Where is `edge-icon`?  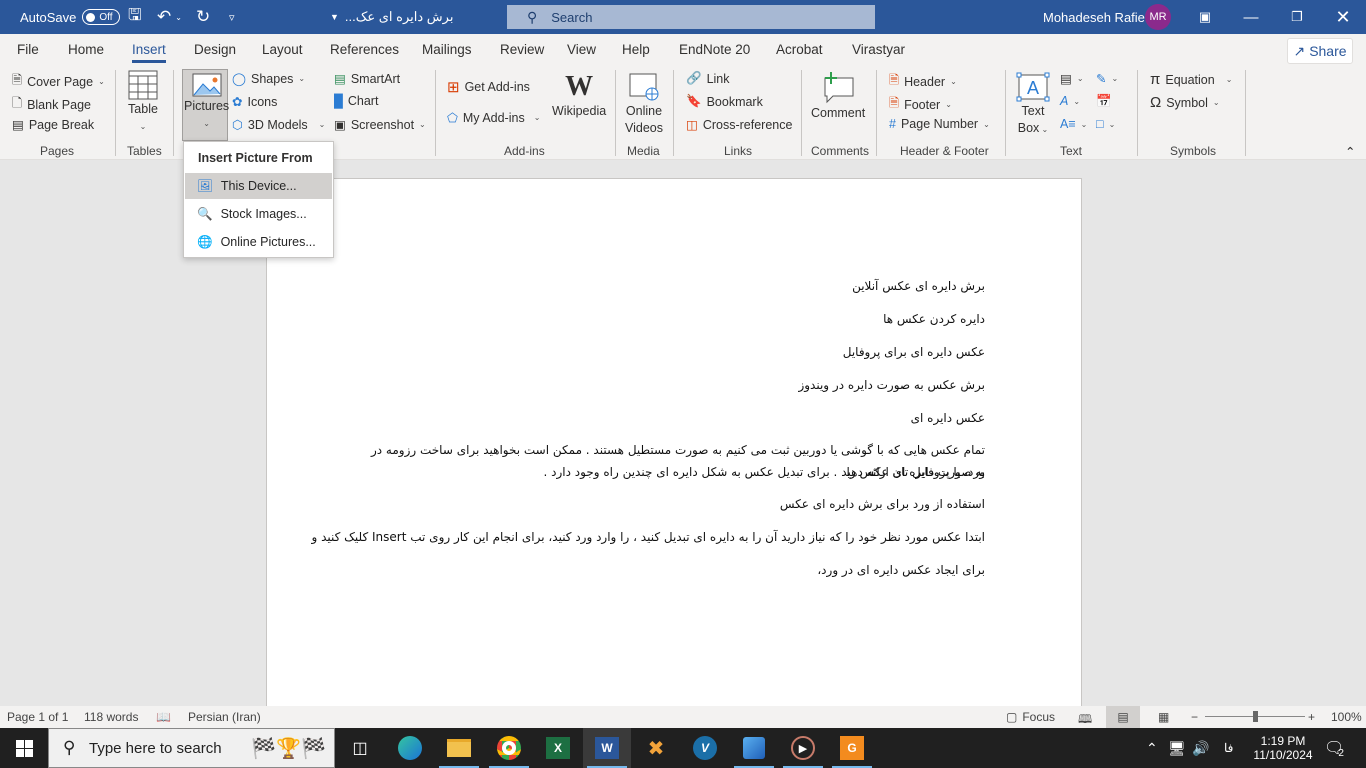
edge-icon is located at coordinates (410, 748).